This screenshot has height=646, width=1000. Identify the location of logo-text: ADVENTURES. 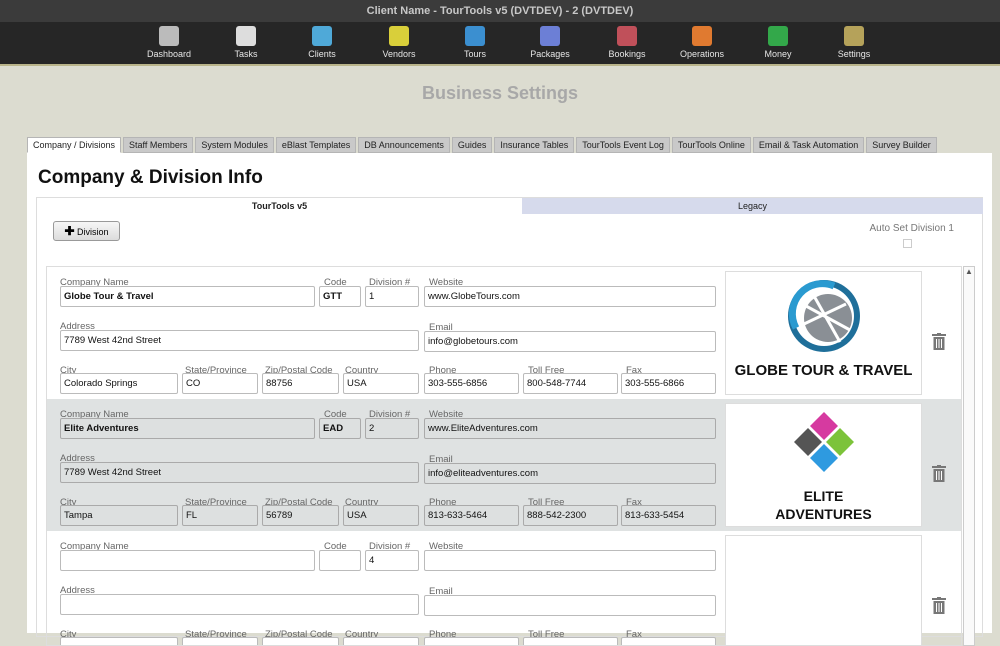
(823, 514).